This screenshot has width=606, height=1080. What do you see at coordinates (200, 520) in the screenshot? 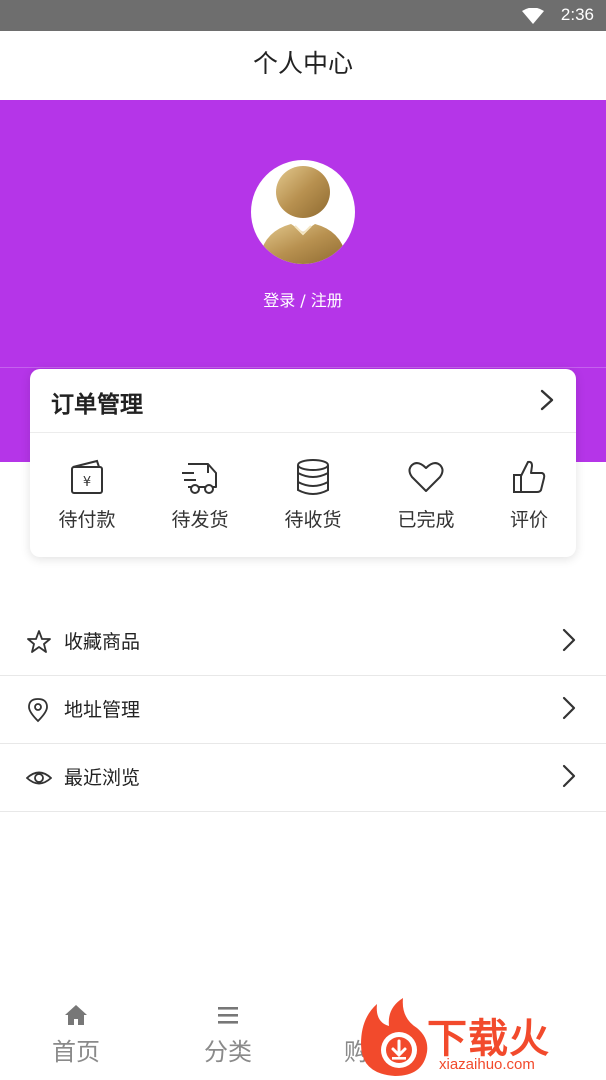
I see `order-item-label: 待发货` at bounding box center [200, 520].